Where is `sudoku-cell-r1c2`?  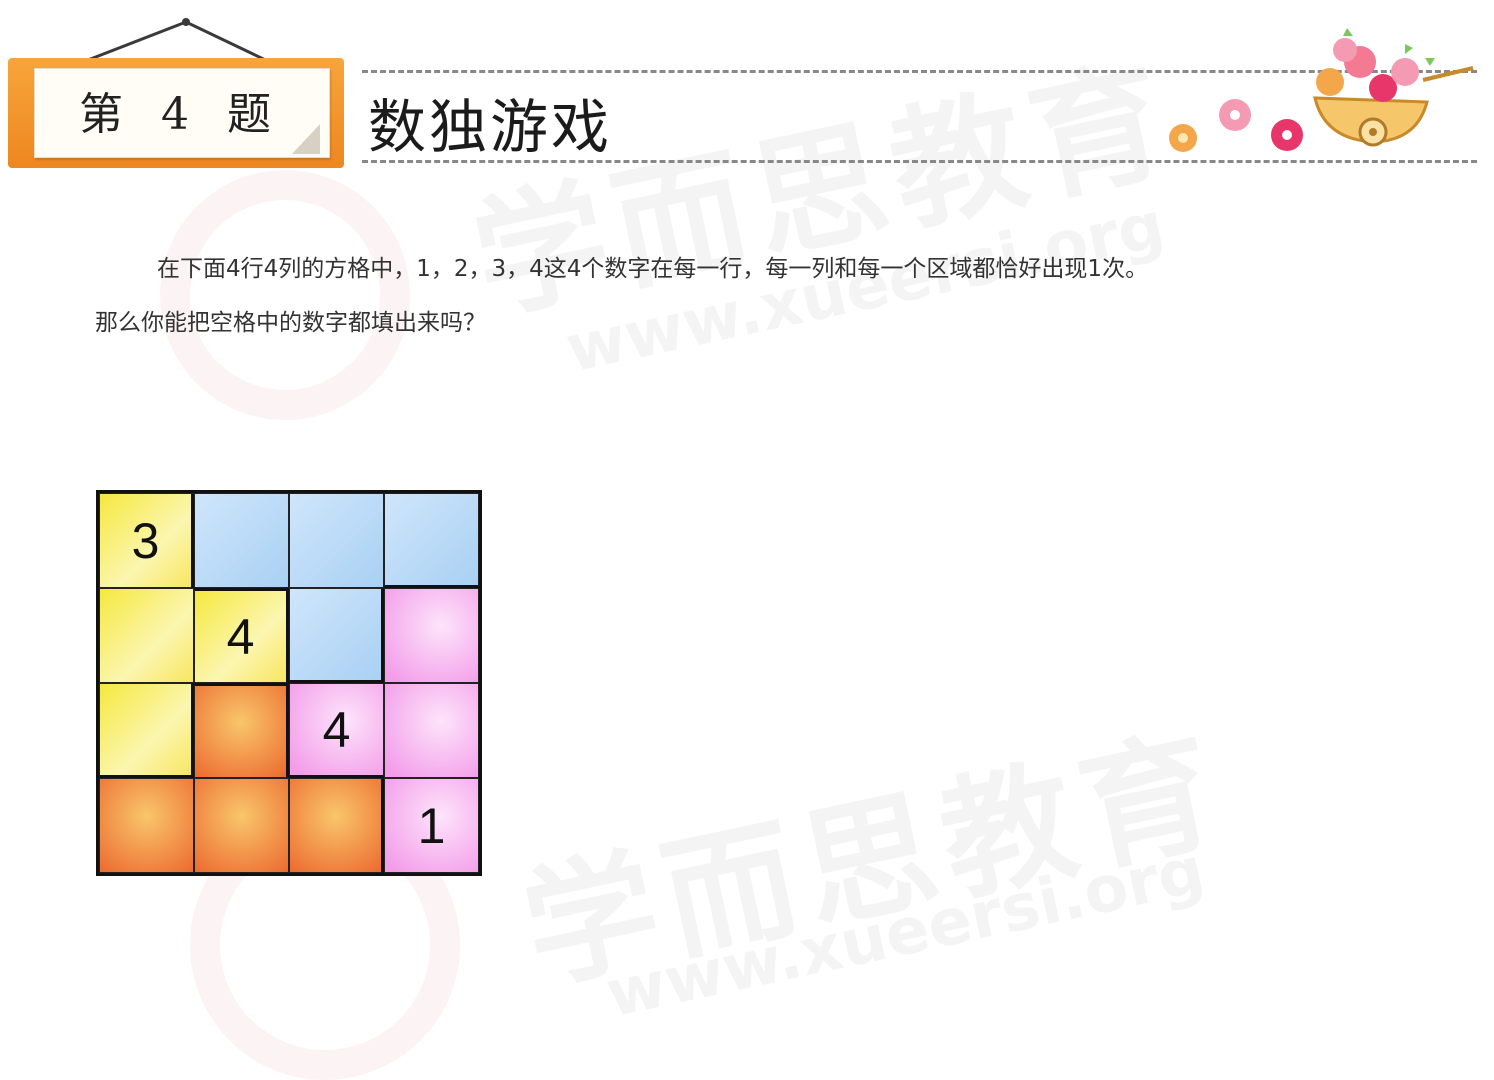
sudoku-cell-r1c2 is located at coordinates (241, 540).